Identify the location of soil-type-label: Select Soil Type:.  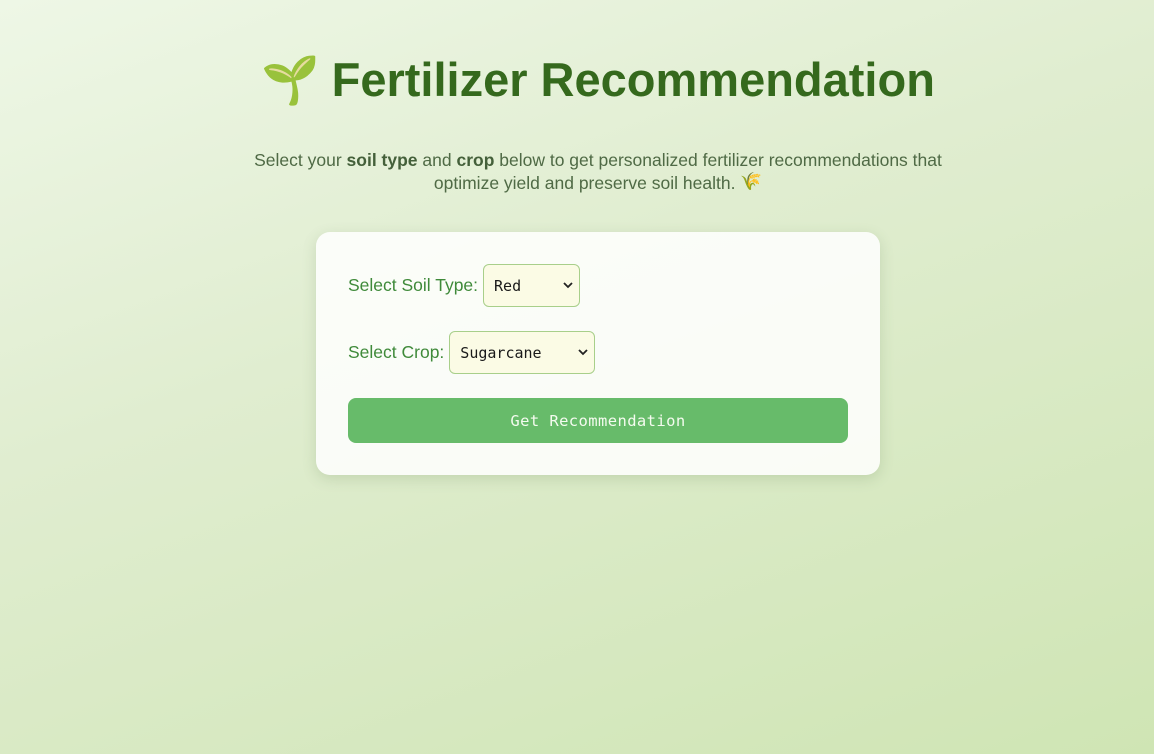
(413, 285).